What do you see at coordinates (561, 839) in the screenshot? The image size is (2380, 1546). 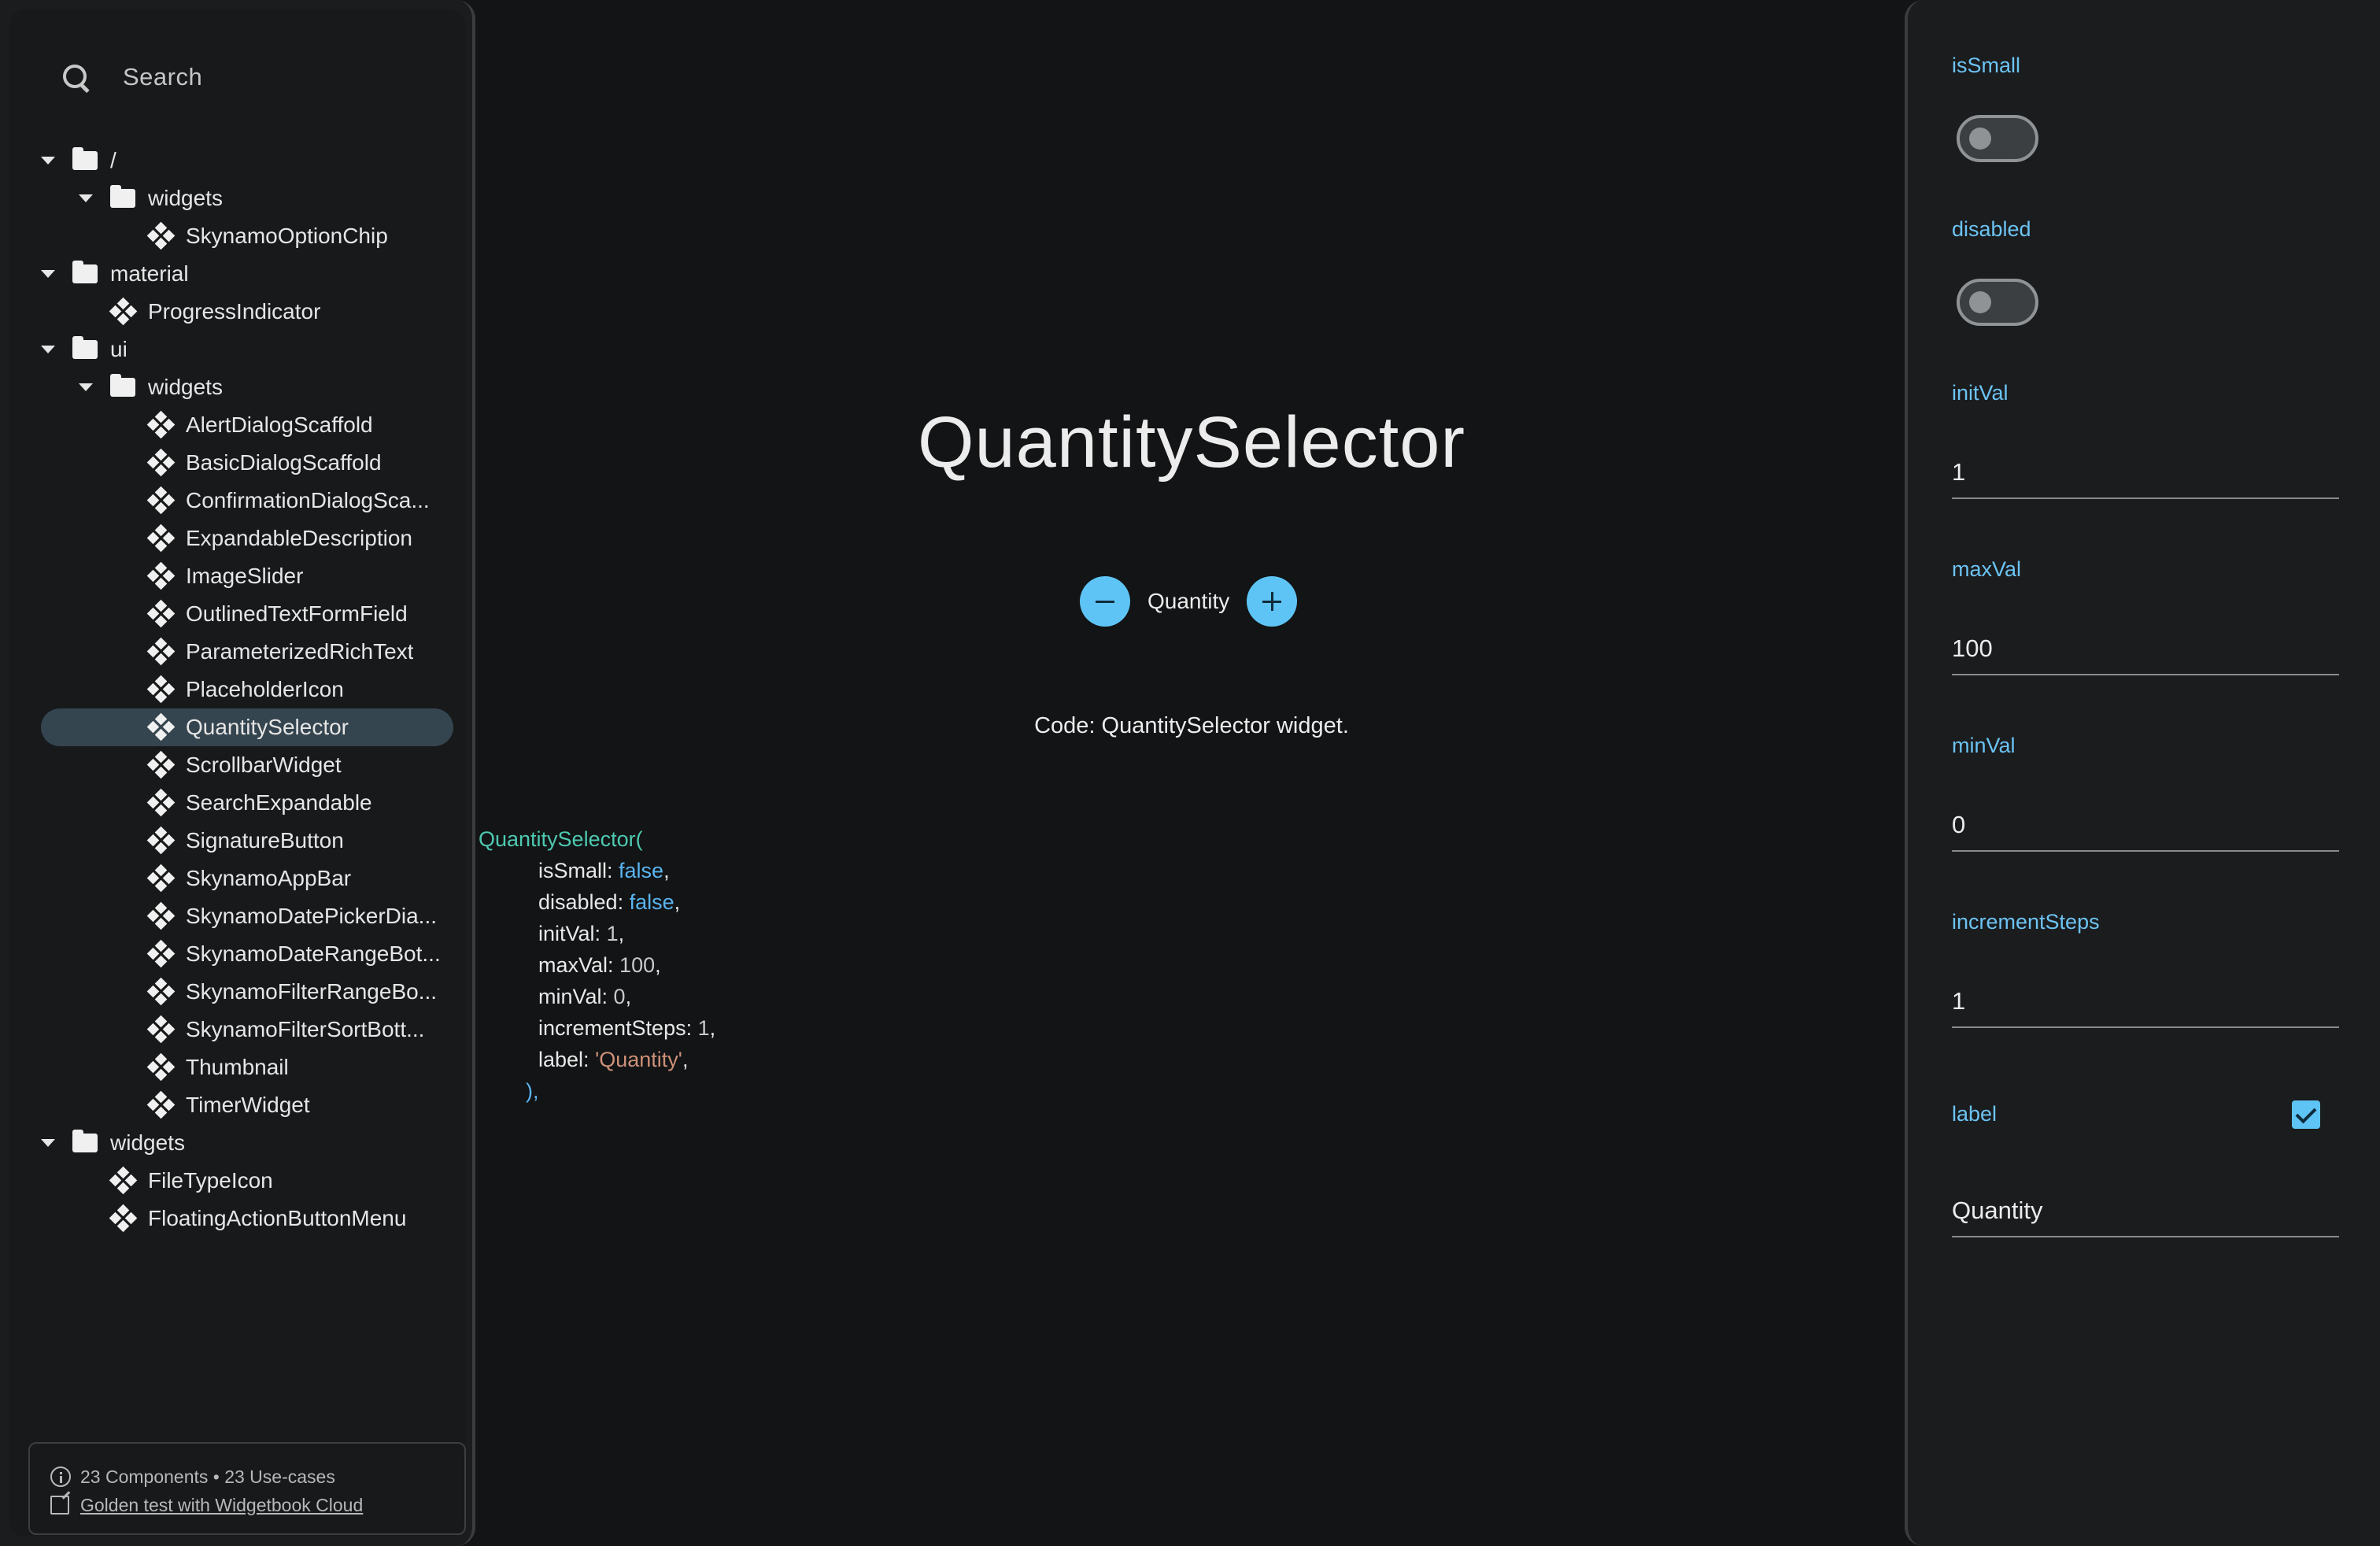 I see `code-open-line: QuantitySelector(` at bounding box center [561, 839].